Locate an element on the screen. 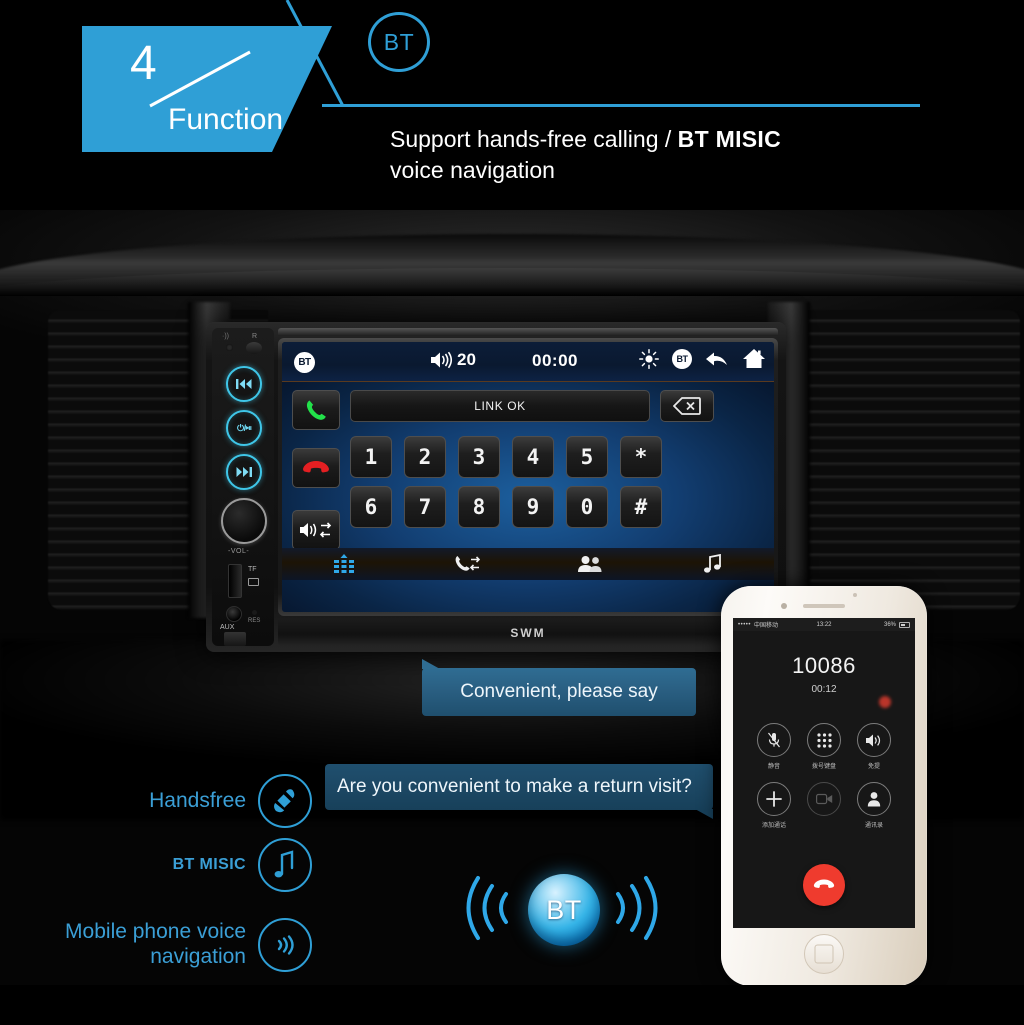 This screenshot has width=1024, height=1025. call-log-tab is located at coordinates (466, 564).